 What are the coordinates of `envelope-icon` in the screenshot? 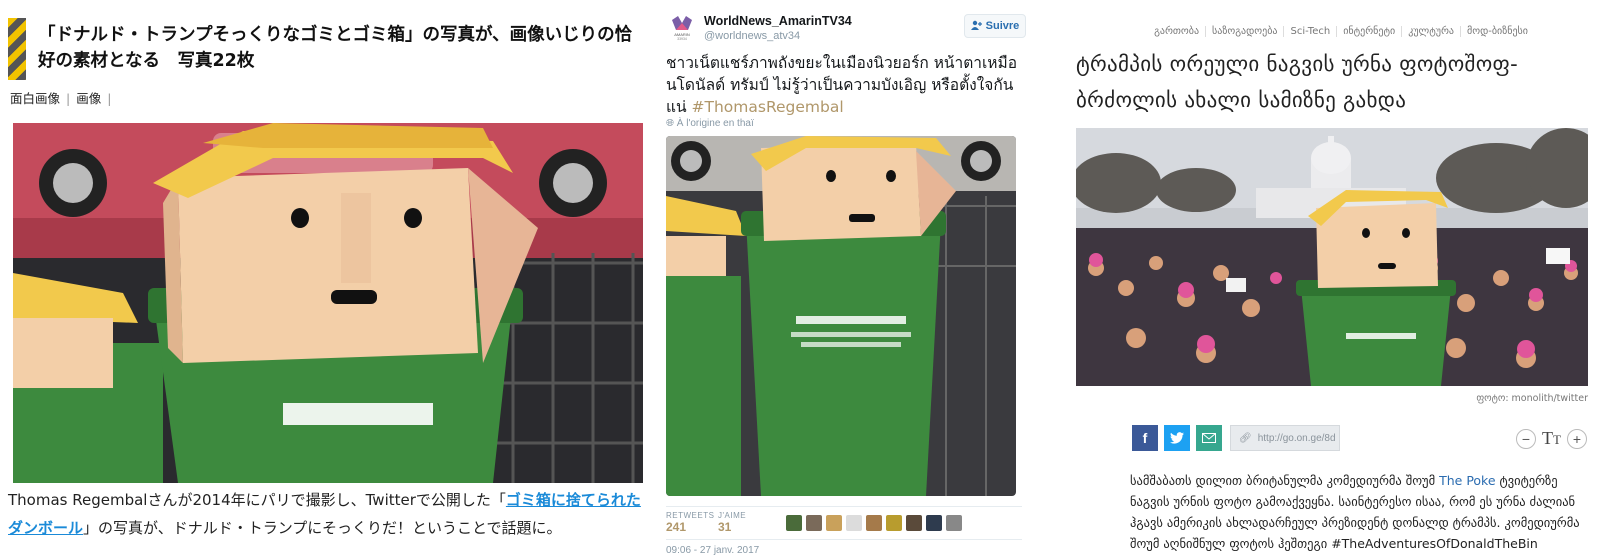 It's located at (1209, 438).